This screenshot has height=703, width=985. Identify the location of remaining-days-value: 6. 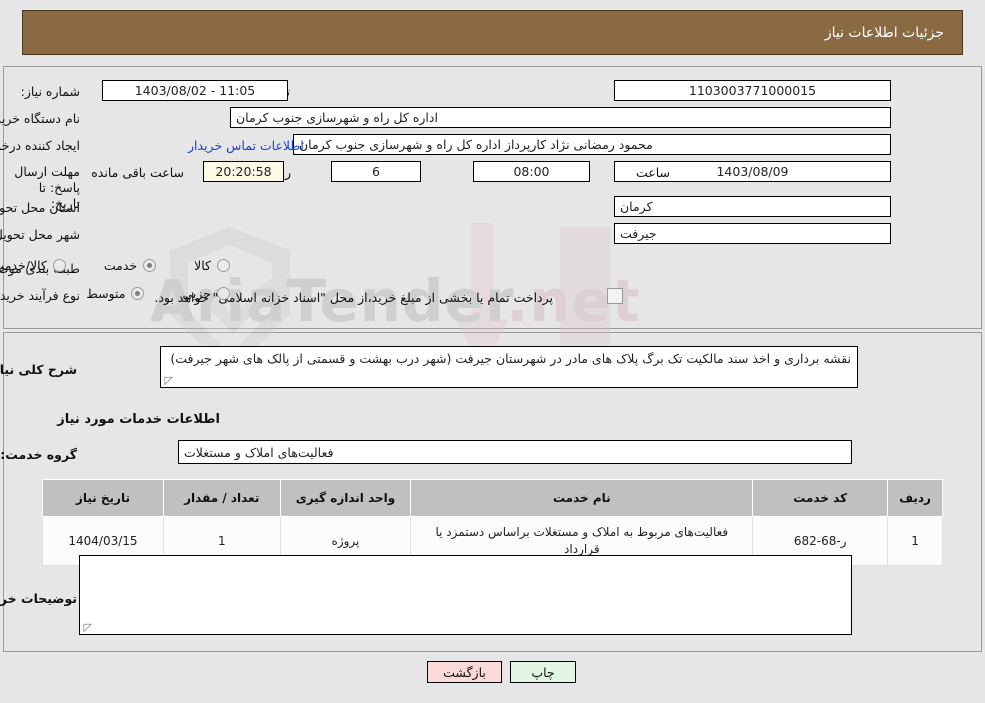
(376, 171).